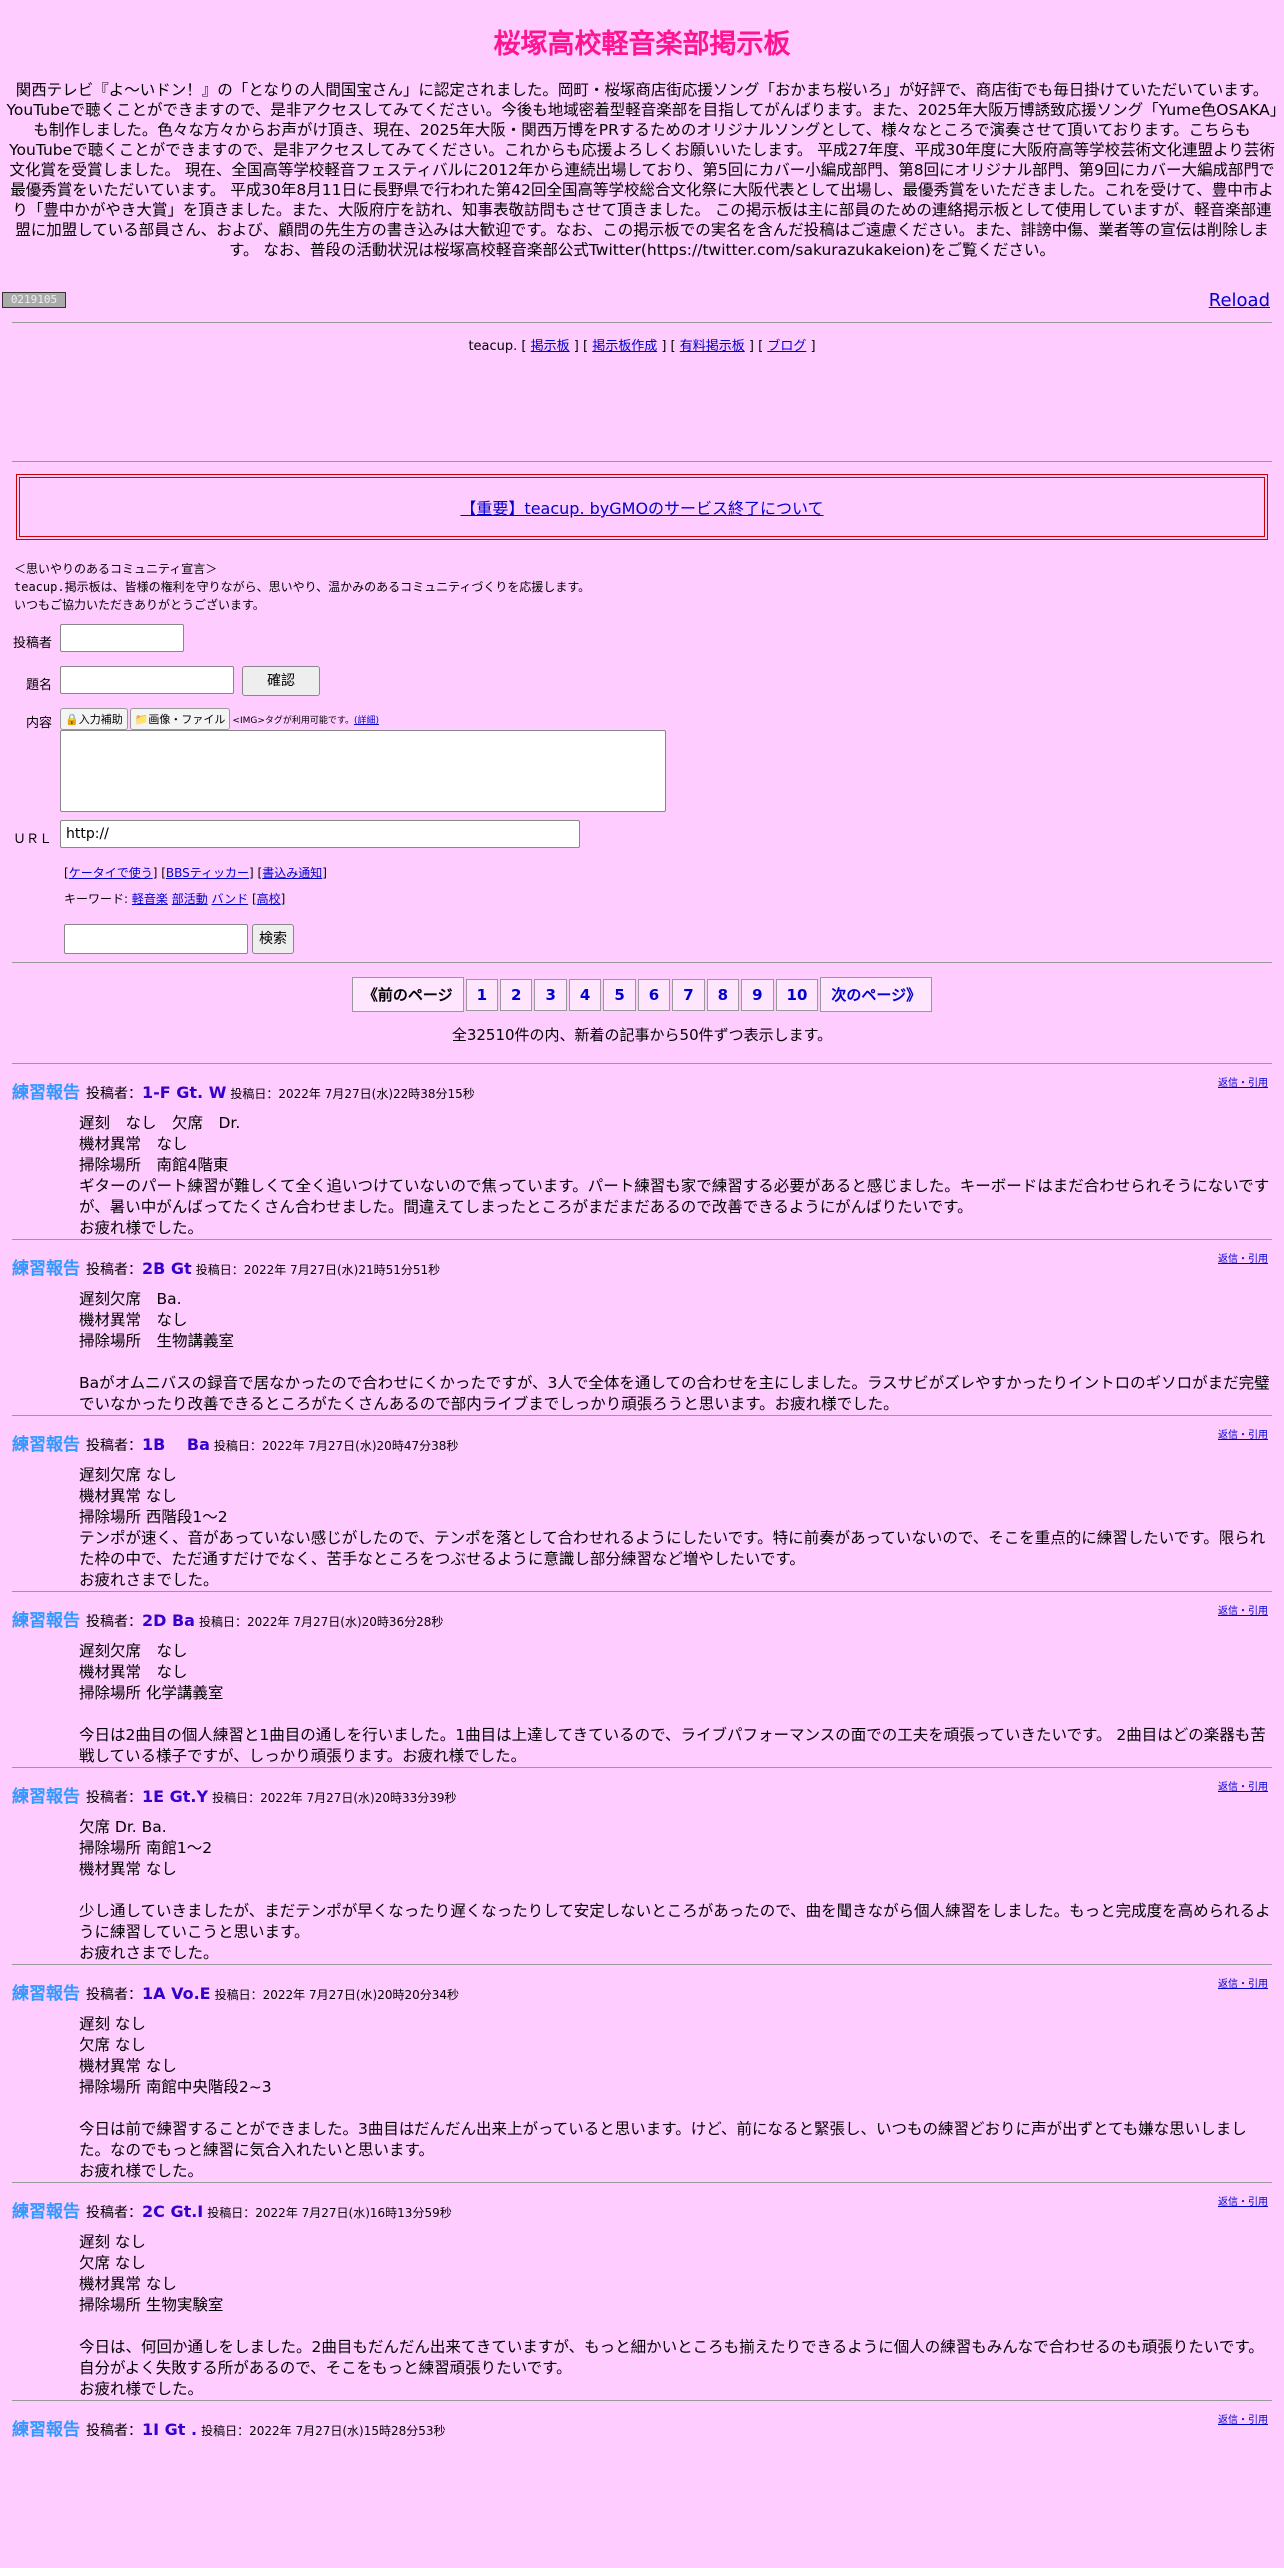 The image size is (1284, 2568). Describe the element at coordinates (642, 1618) in the screenshot. I see `post-header: 練習報告 投稿者：2D Ba 投稿日：2022年 7月27日(水)20時36分28秒` at that location.